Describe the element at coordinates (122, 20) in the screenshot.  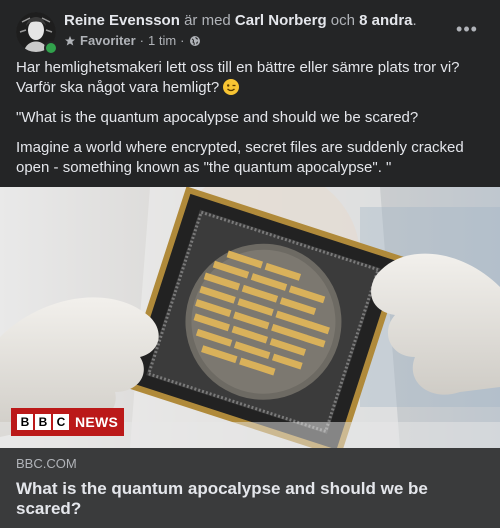
I see `author-name: Reine Evensson` at that location.